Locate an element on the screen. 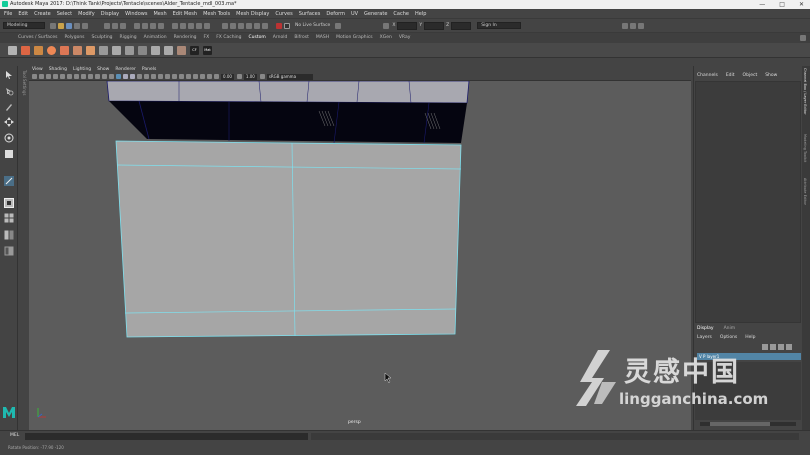 Image resolution: width=810 pixels, height=455 pixels. shelf-tab-mash: MASH is located at coordinates (322, 38).